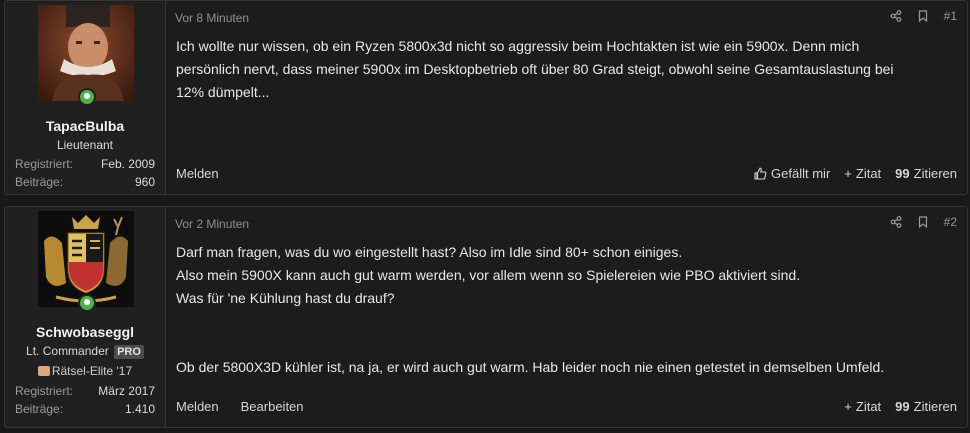 The height and width of the screenshot is (433, 970). What do you see at coordinates (85, 391) in the screenshot?
I see `stat-registered: Registriert: März 2017` at bounding box center [85, 391].